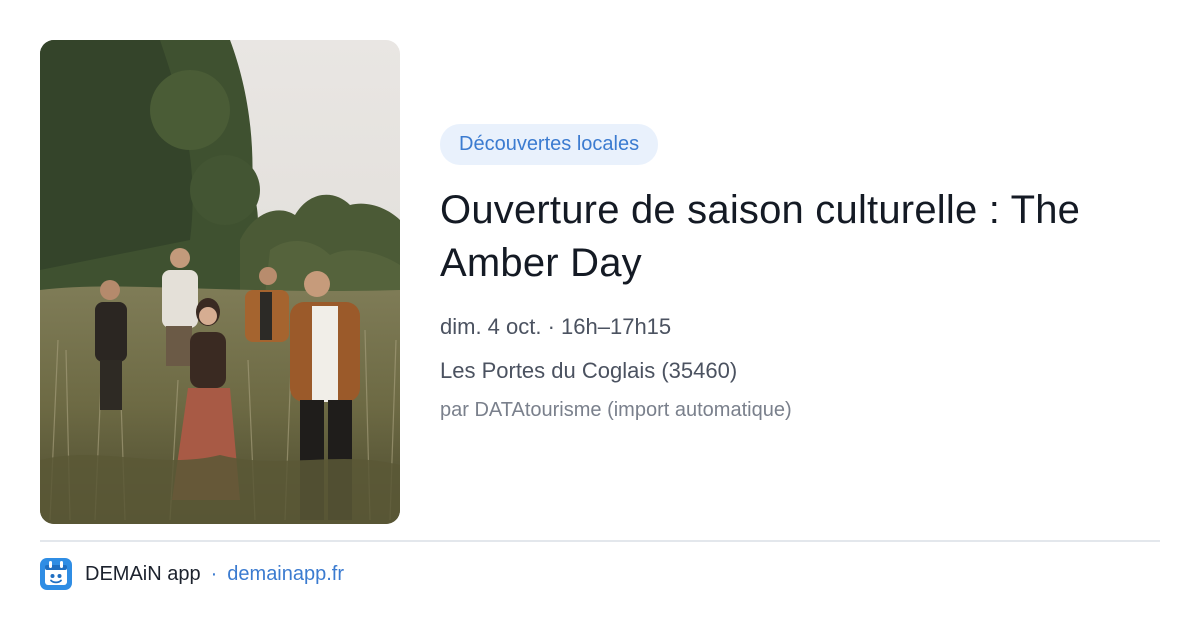  I want to click on site-link: demainapp.fr, so click(285, 574).